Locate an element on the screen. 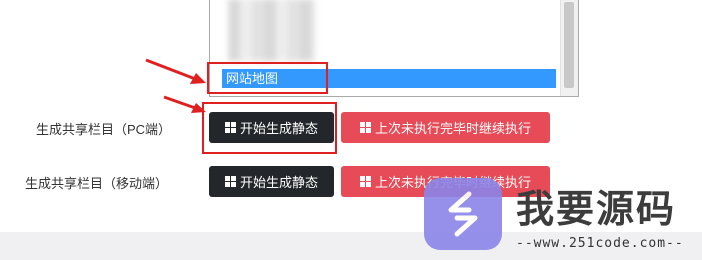 This screenshot has height=260, width=702. scrollbar-thumb is located at coordinates (569, 45).